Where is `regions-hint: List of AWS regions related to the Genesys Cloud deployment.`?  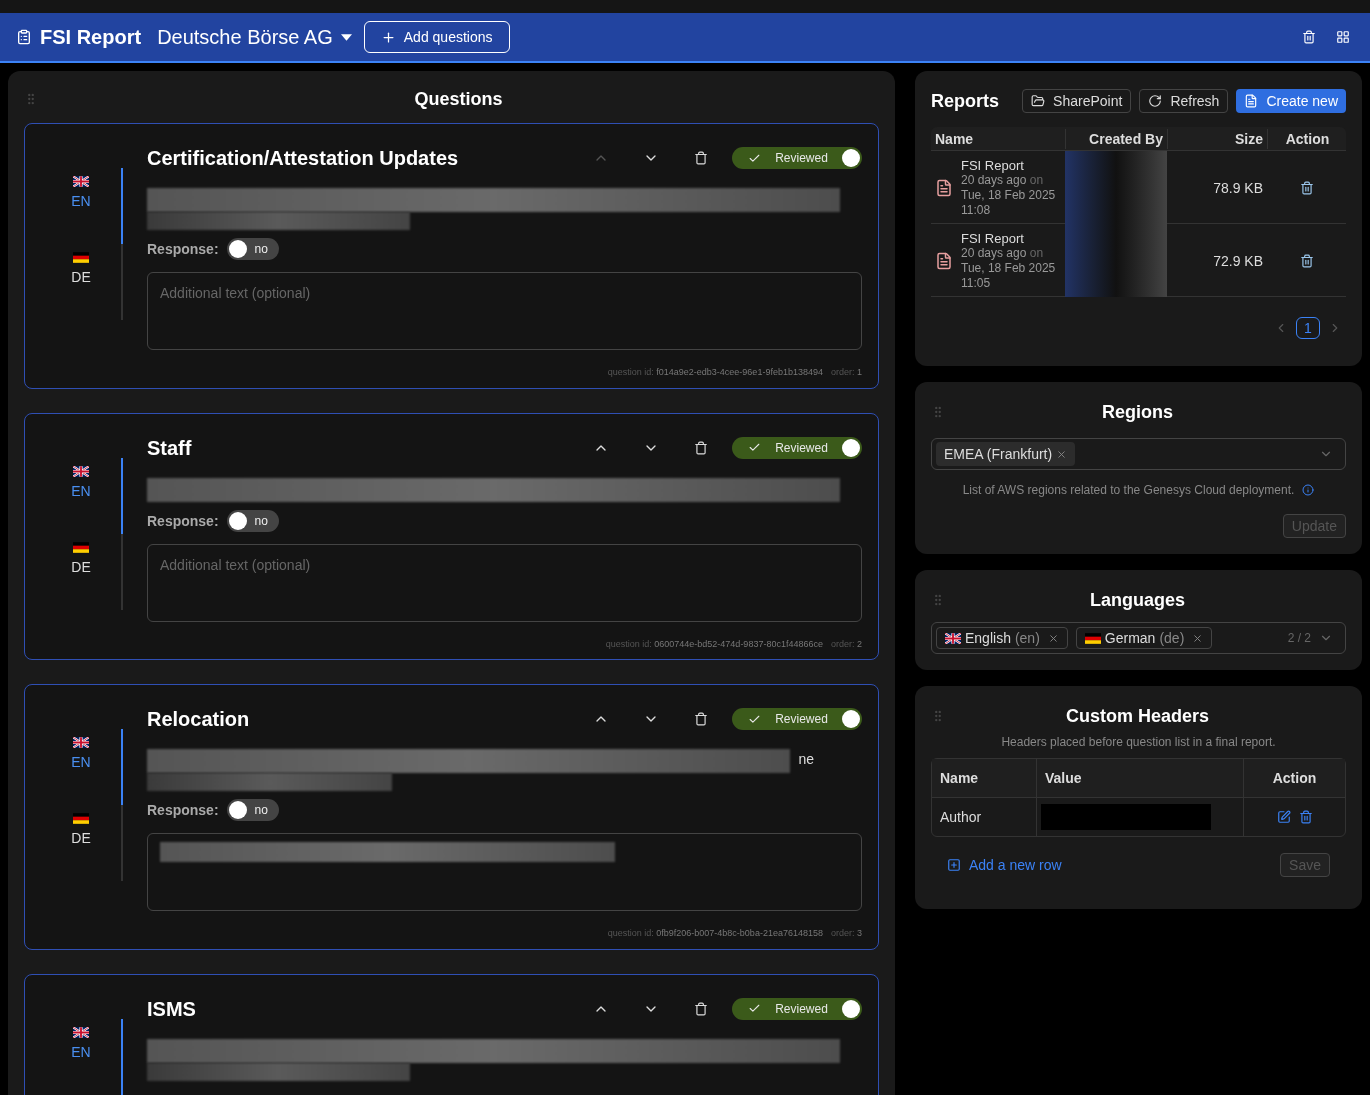 regions-hint: List of AWS regions related to the Genesys Cloud deployment. is located at coordinates (1128, 490).